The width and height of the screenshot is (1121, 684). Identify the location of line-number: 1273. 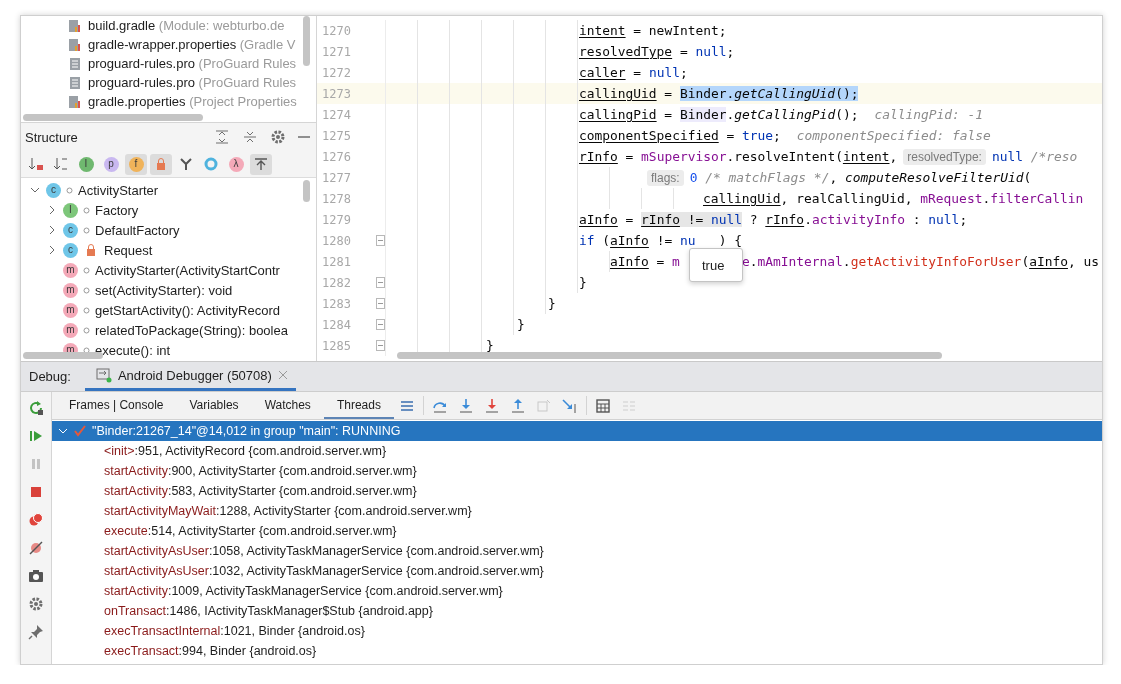
(336, 93).